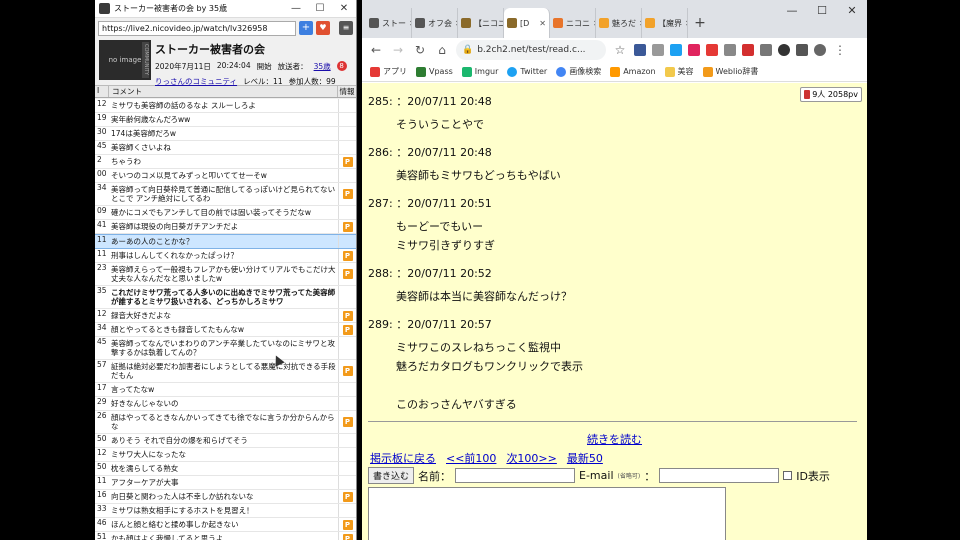 The image size is (960, 540). I want to click on tab-favicon, so click(604, 23).